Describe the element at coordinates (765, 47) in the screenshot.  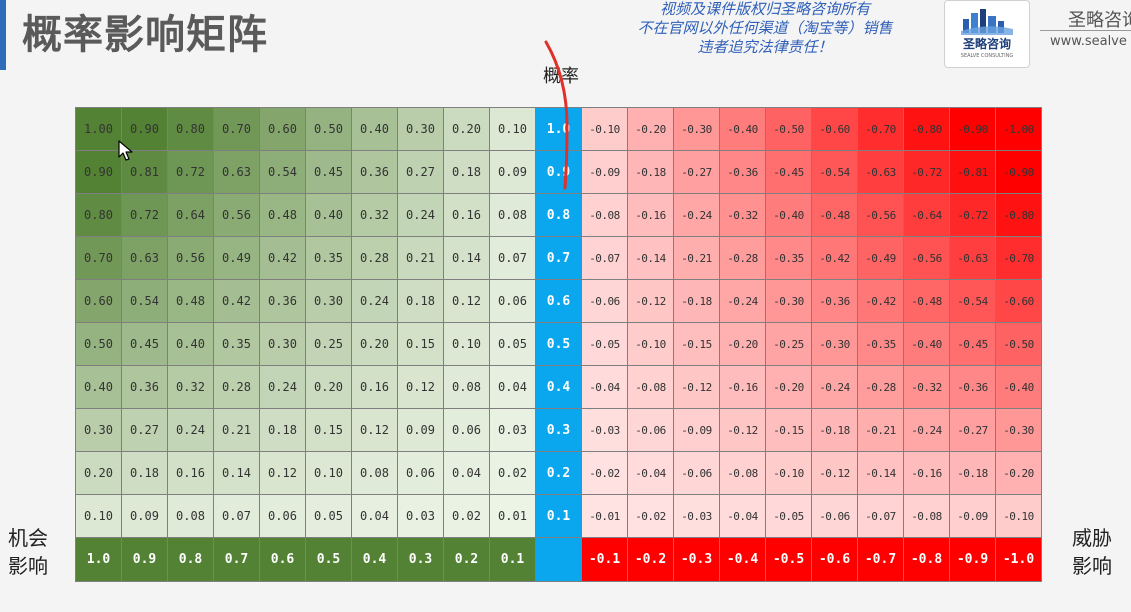
I see `copyright-line: 违者追究法律责任！` at that location.